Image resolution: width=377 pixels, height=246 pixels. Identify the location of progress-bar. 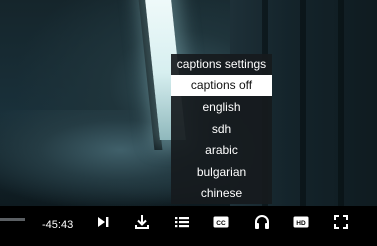
(12, 219).